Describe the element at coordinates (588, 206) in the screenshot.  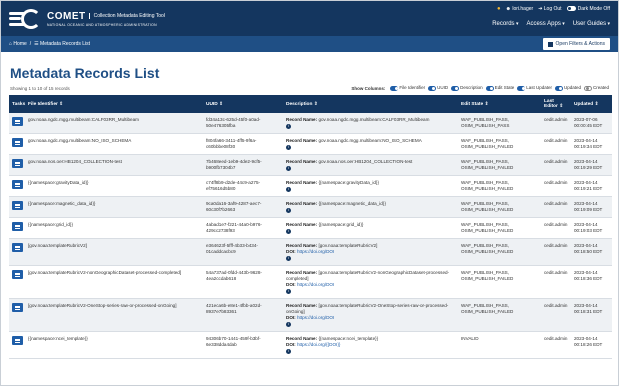
I see `updated-cell: 2023-04-14 00:19:09 EDT` at that location.